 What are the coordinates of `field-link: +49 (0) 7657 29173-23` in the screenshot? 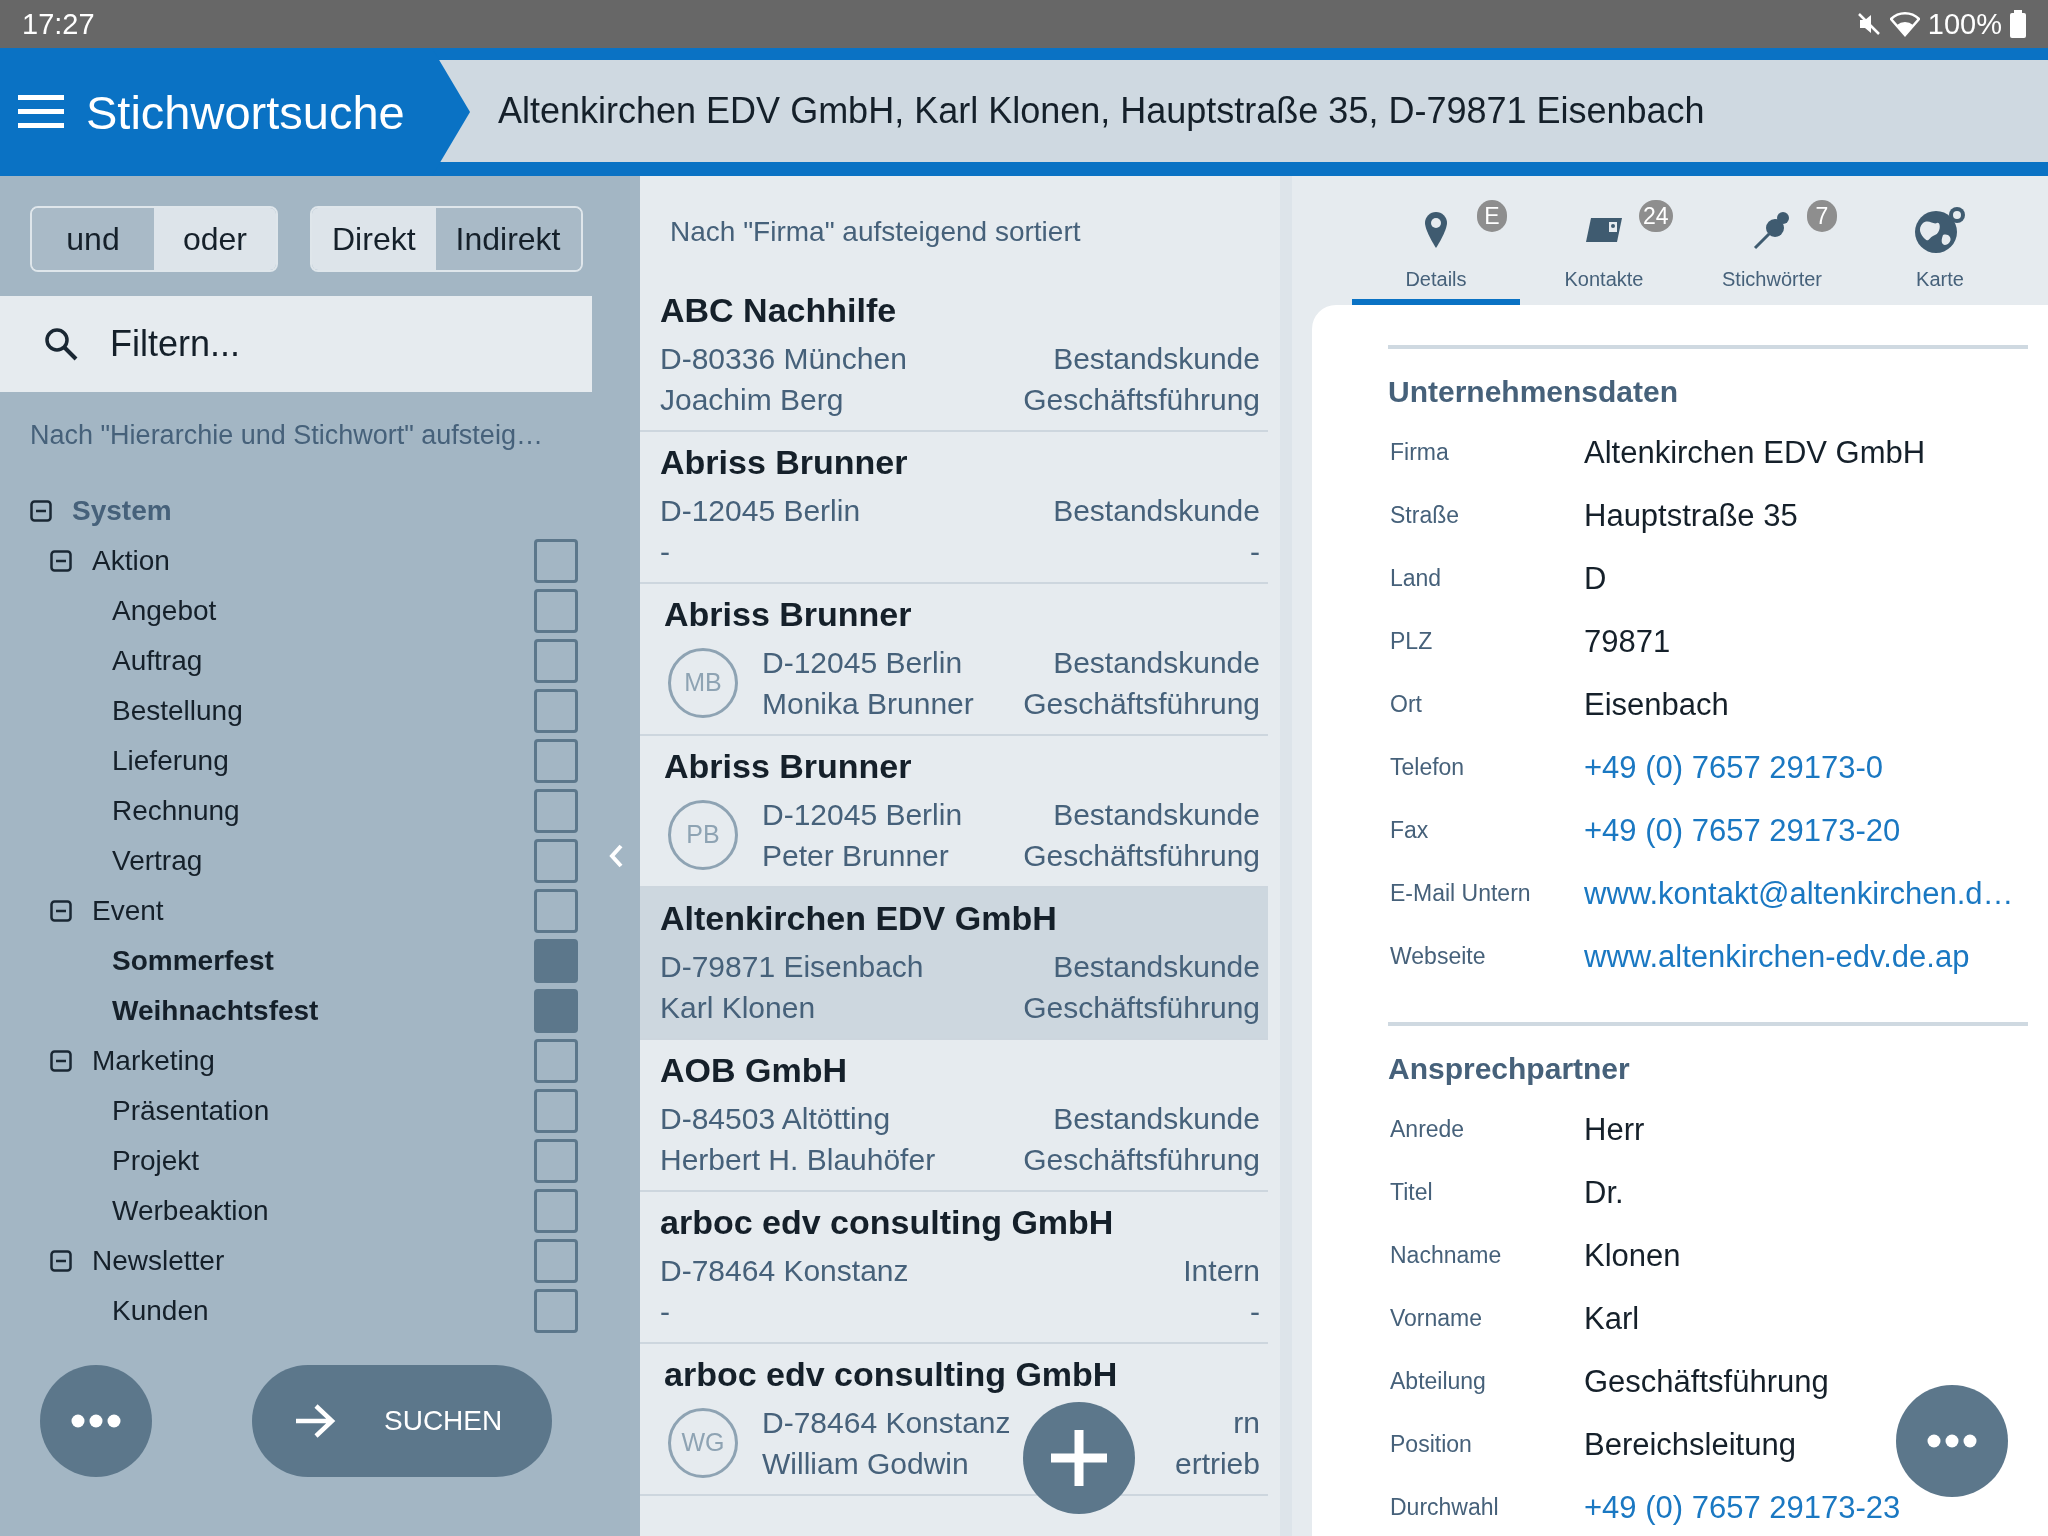 It's located at (1742, 1507).